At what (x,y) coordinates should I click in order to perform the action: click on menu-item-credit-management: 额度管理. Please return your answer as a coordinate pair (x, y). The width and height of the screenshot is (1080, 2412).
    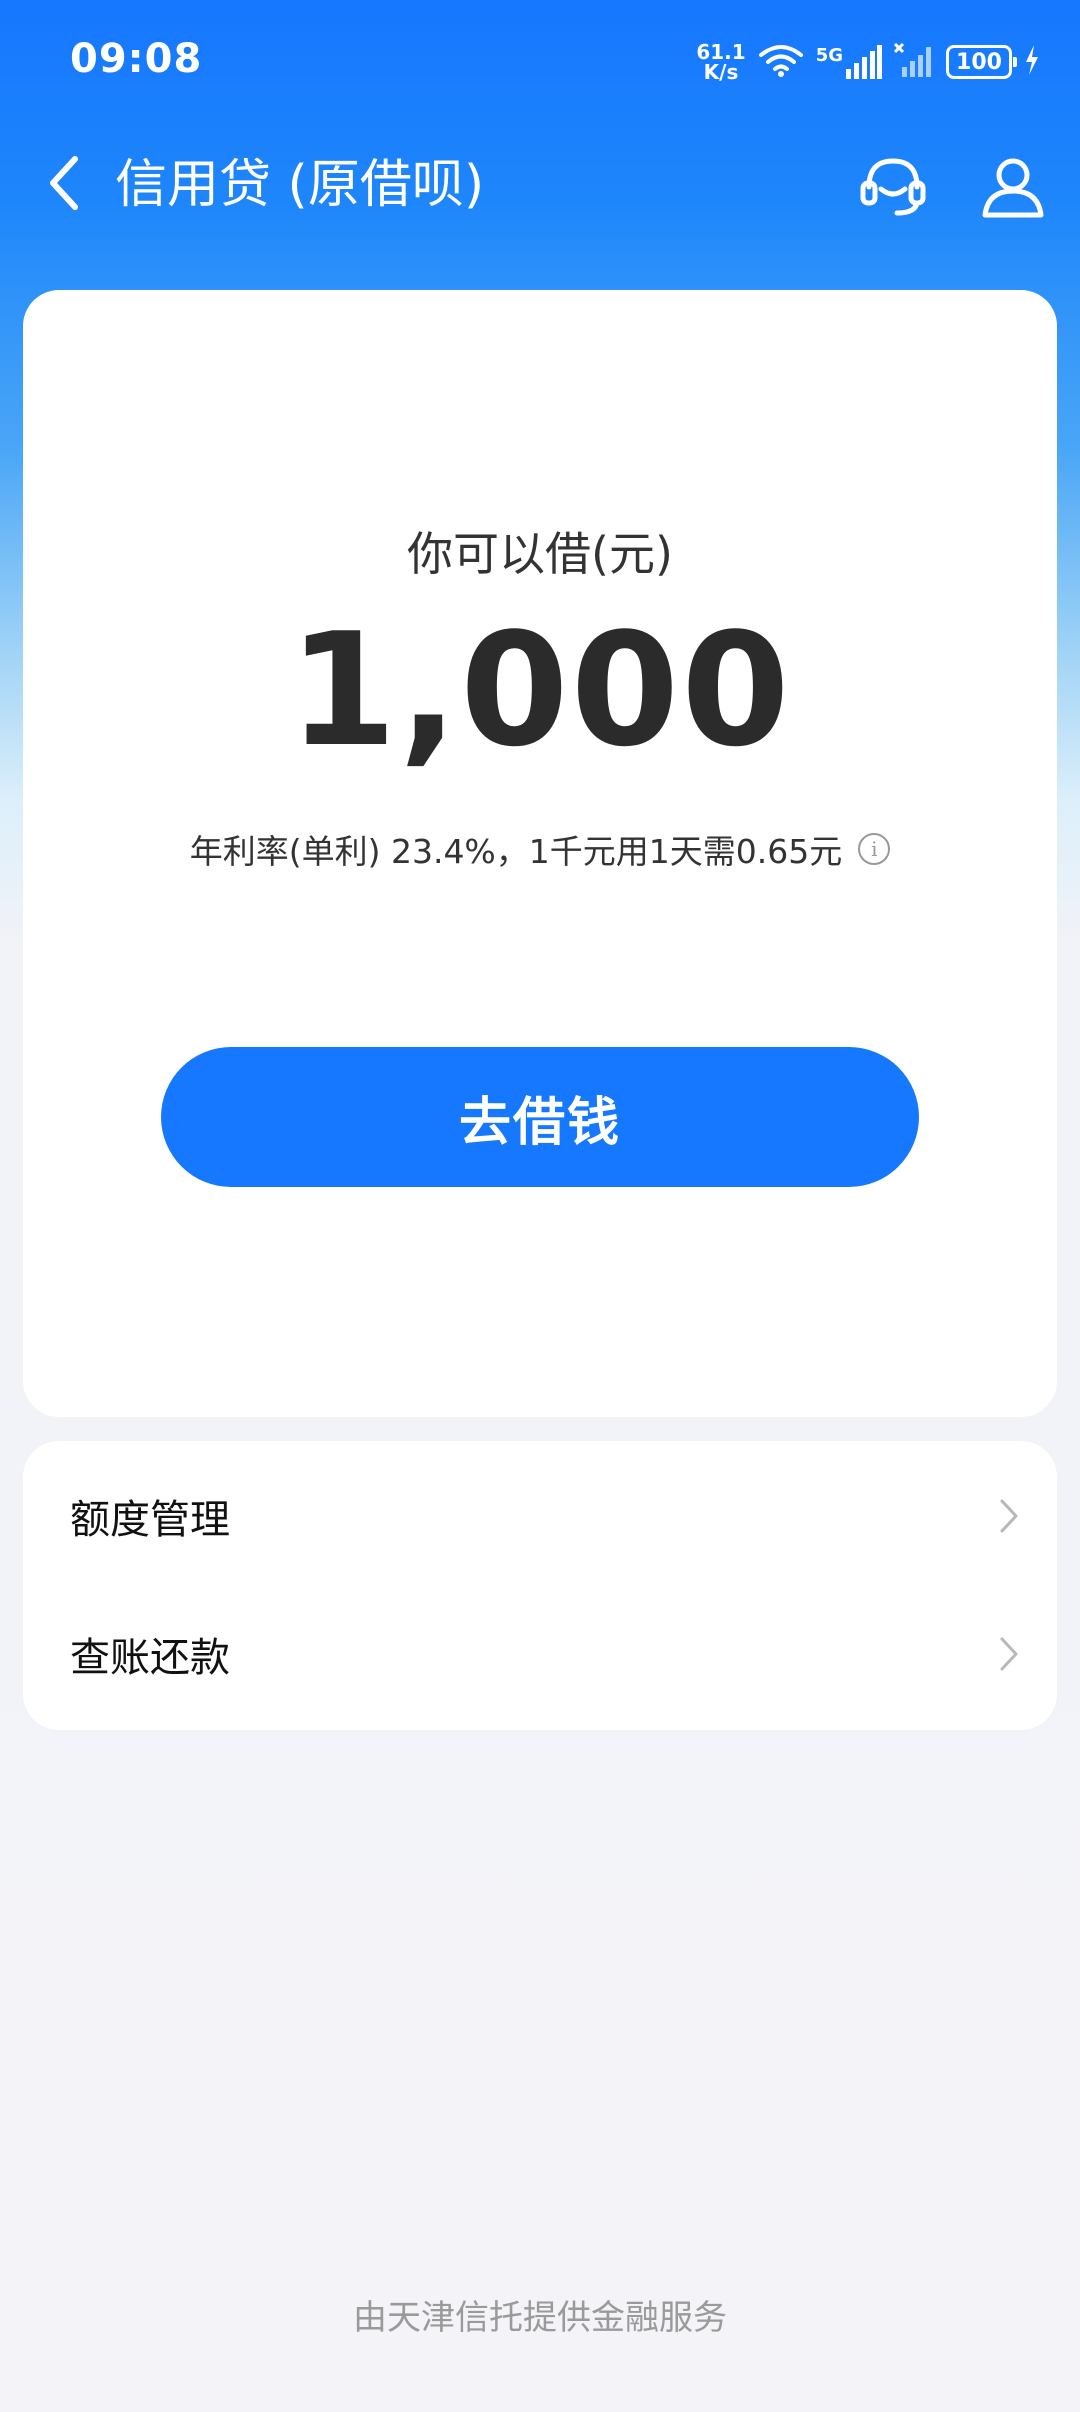
    Looking at the image, I should click on (540, 1516).